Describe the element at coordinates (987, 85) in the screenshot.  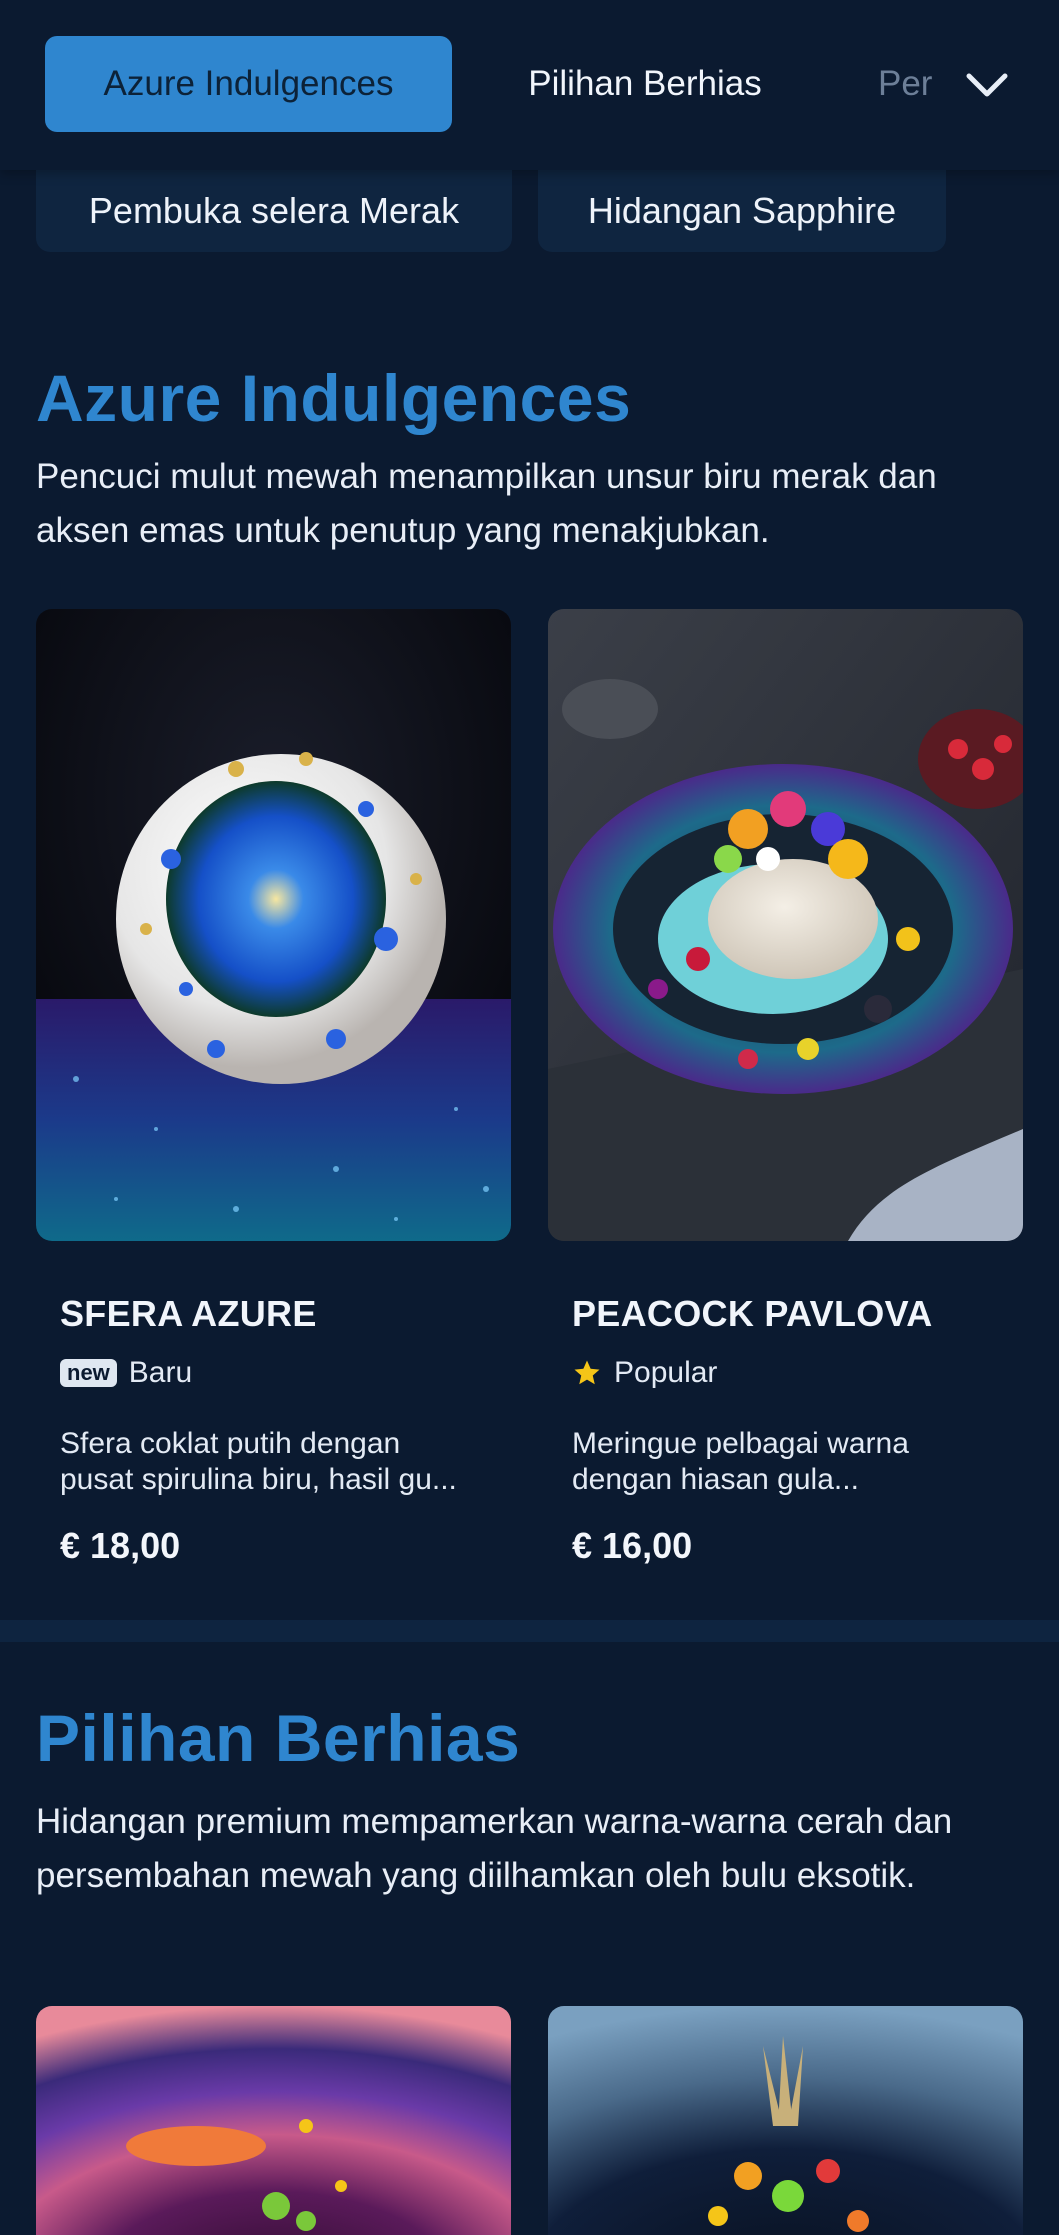
I see `chevron-down-icon` at that location.